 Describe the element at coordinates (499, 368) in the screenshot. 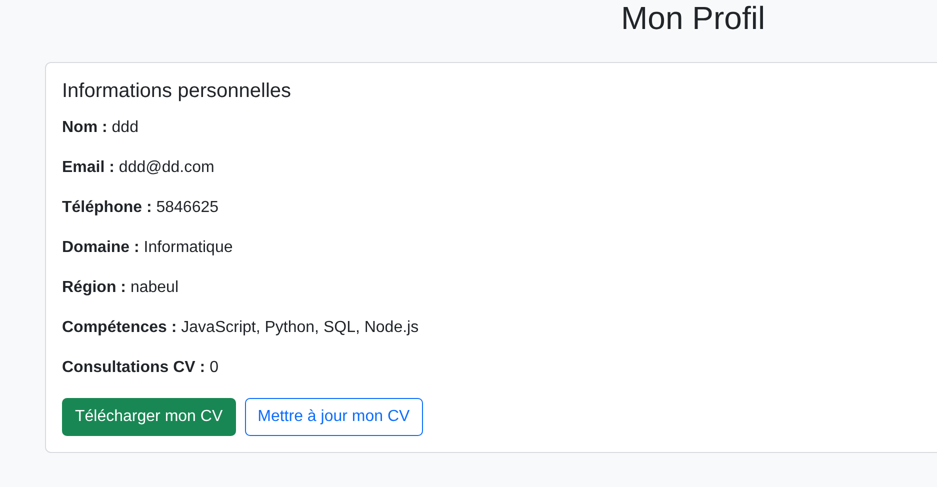

I see `profile-field: Consultations CV : 0` at that location.